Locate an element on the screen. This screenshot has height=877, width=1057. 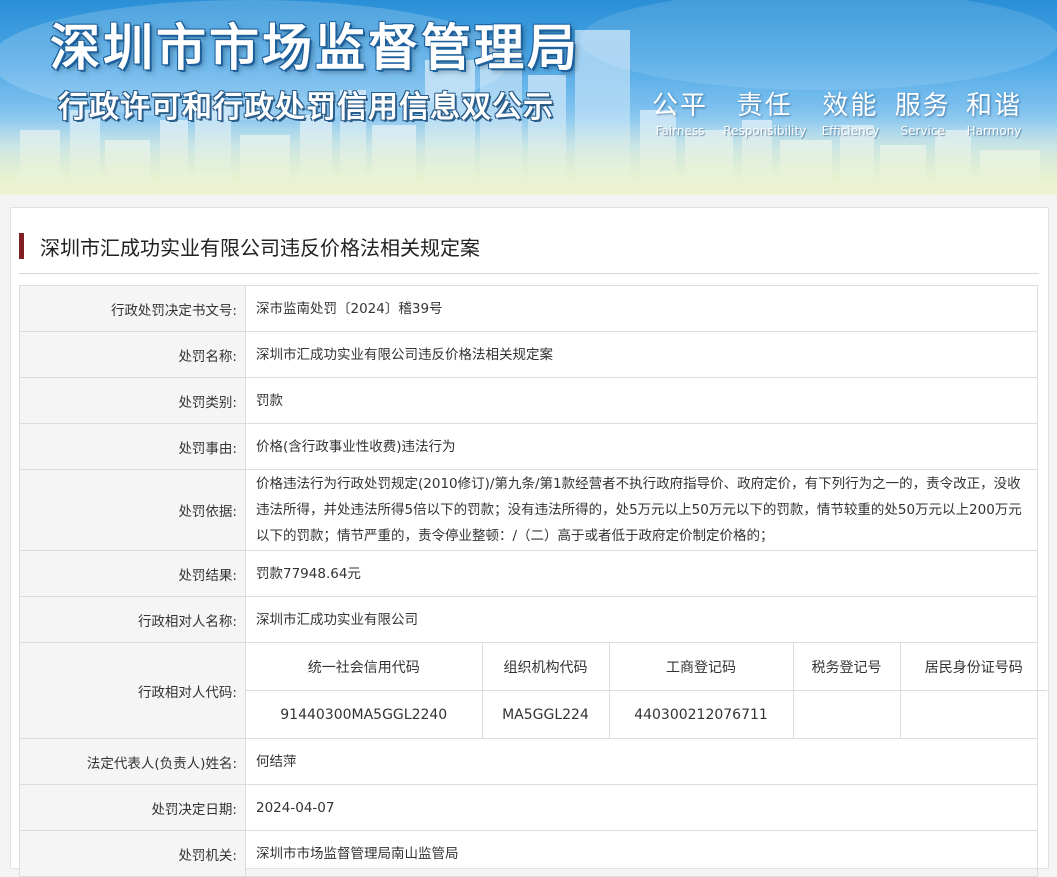
penalty-reason-value: 价格(含行政事业性收费)违法行为 is located at coordinates (641, 446).